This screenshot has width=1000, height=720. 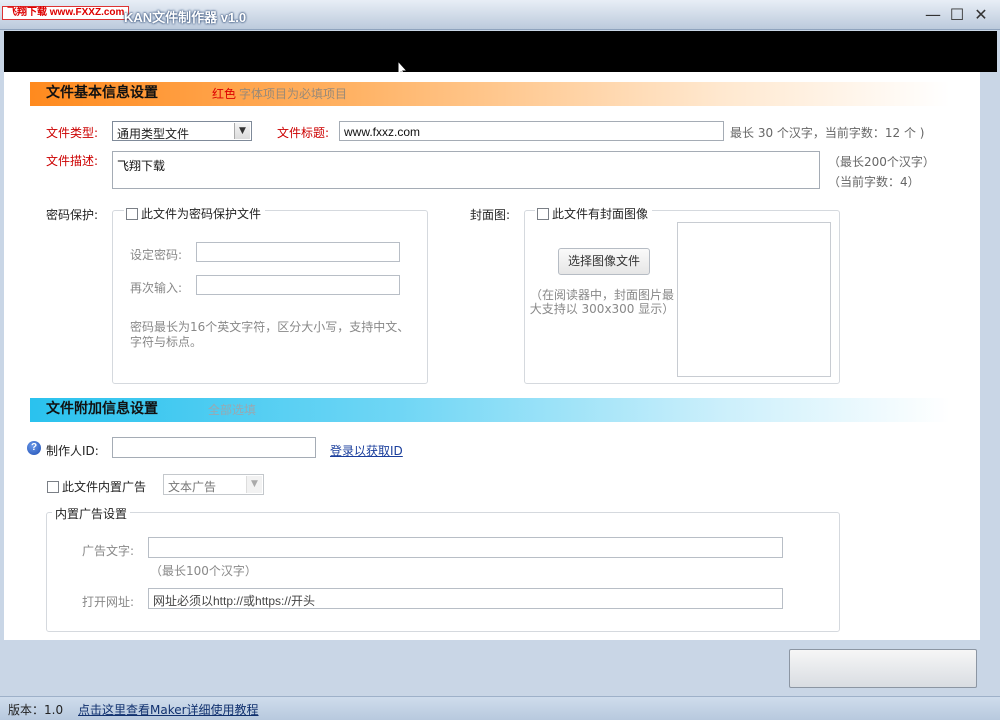 I want to click on ad-type-select: 文本广告 ▼, so click(x=213, y=484).